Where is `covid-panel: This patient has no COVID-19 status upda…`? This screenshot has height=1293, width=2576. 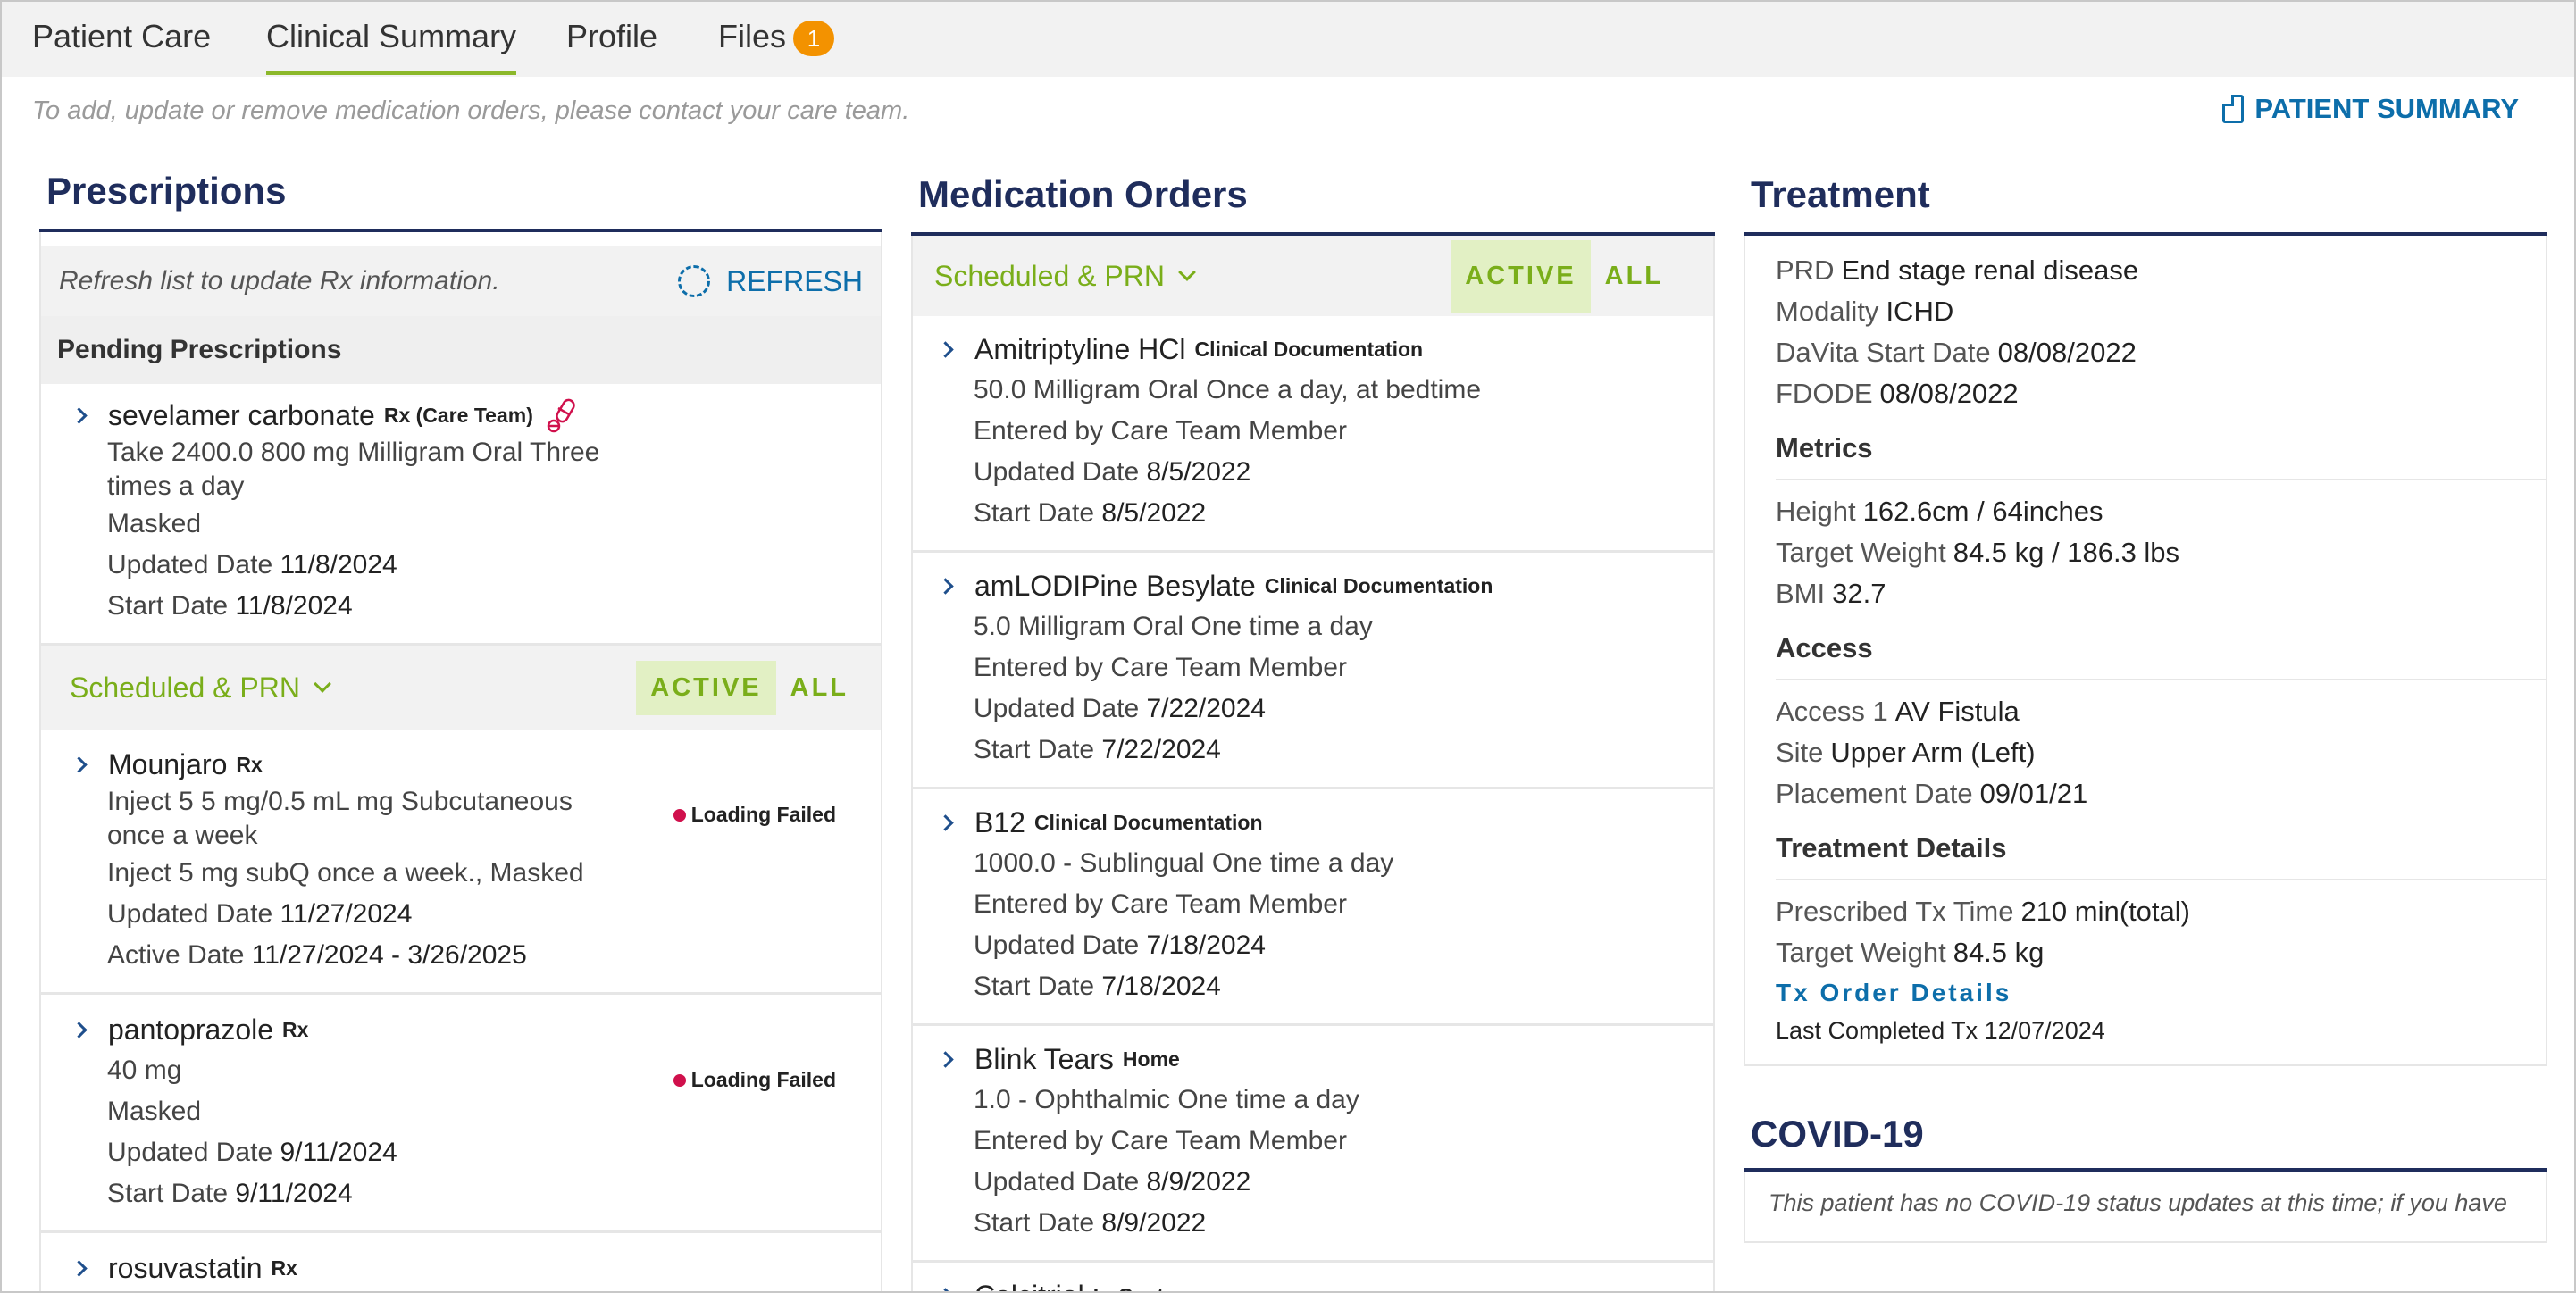 covid-panel: This patient has no COVID-19 status upda… is located at coordinates (2145, 1207).